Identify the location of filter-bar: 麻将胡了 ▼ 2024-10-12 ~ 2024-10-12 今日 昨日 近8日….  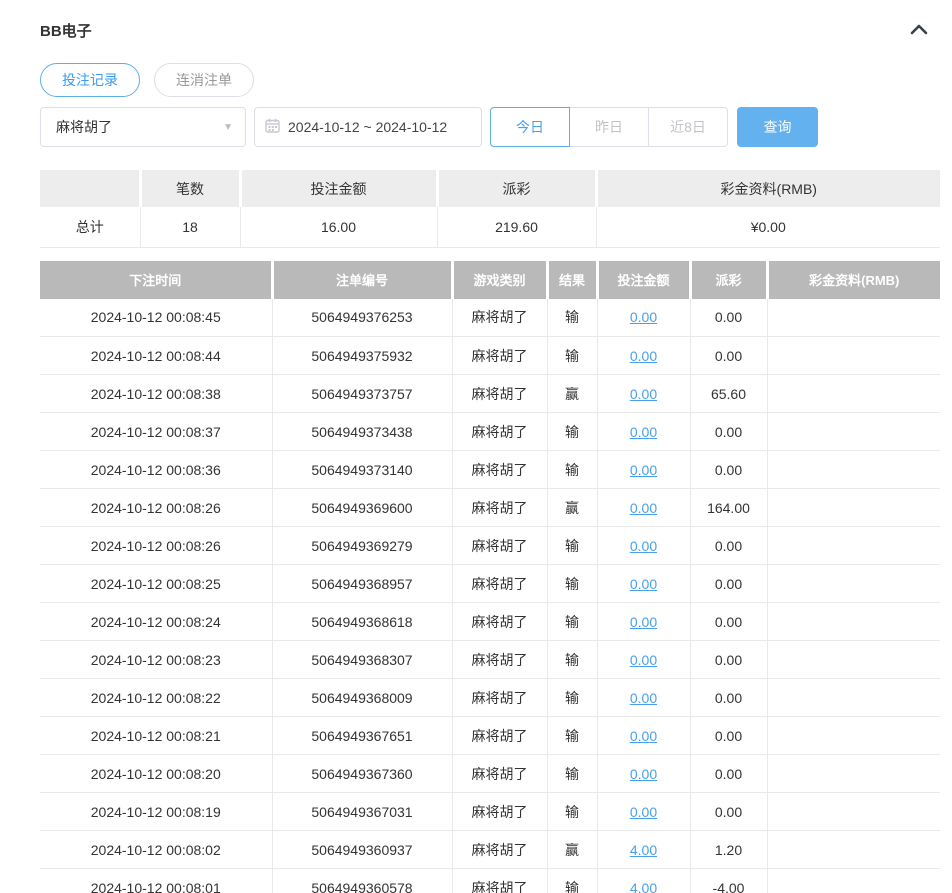
(490, 127).